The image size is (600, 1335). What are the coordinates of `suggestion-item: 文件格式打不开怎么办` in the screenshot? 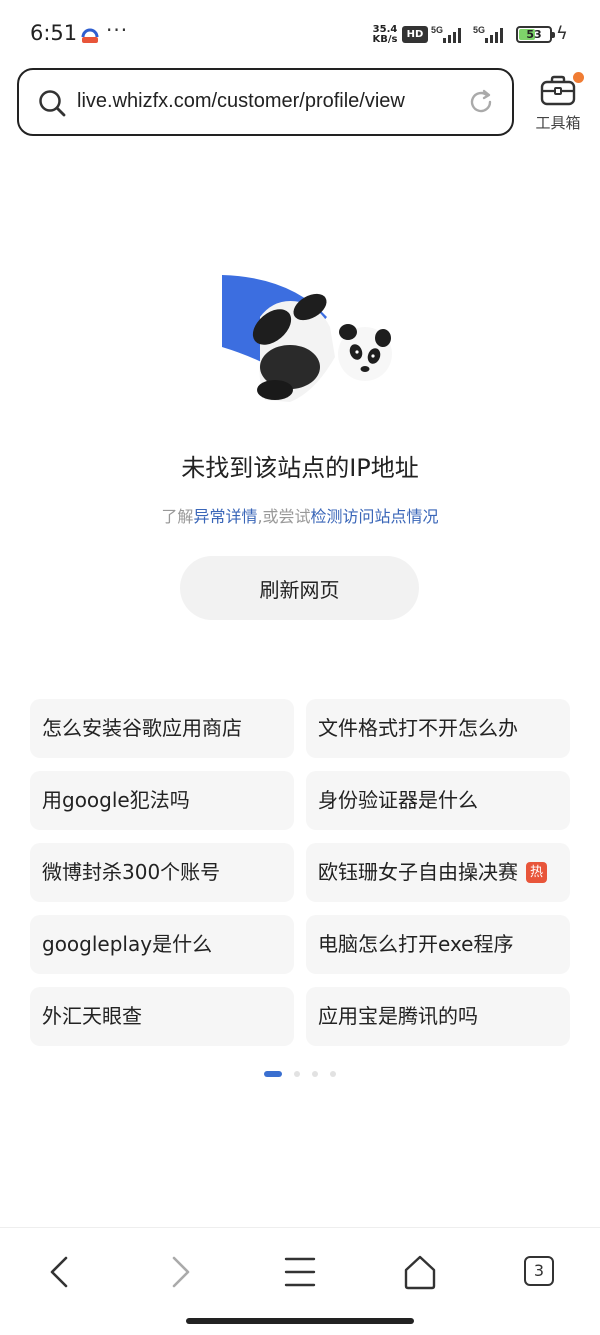 It's located at (438, 728).